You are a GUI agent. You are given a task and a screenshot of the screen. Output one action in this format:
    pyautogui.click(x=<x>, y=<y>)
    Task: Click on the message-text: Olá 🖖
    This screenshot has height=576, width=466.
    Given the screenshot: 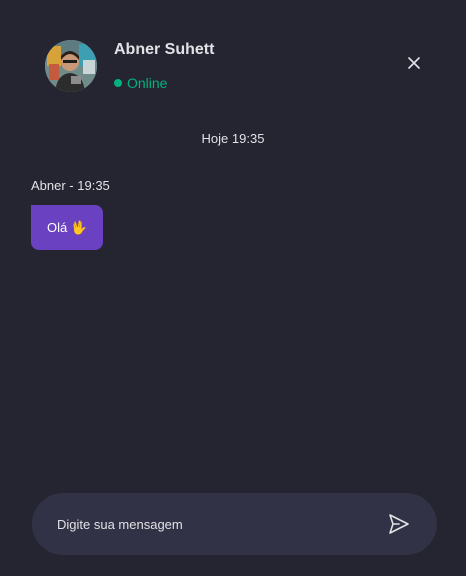 What is the action you would take?
    pyautogui.click(x=67, y=227)
    